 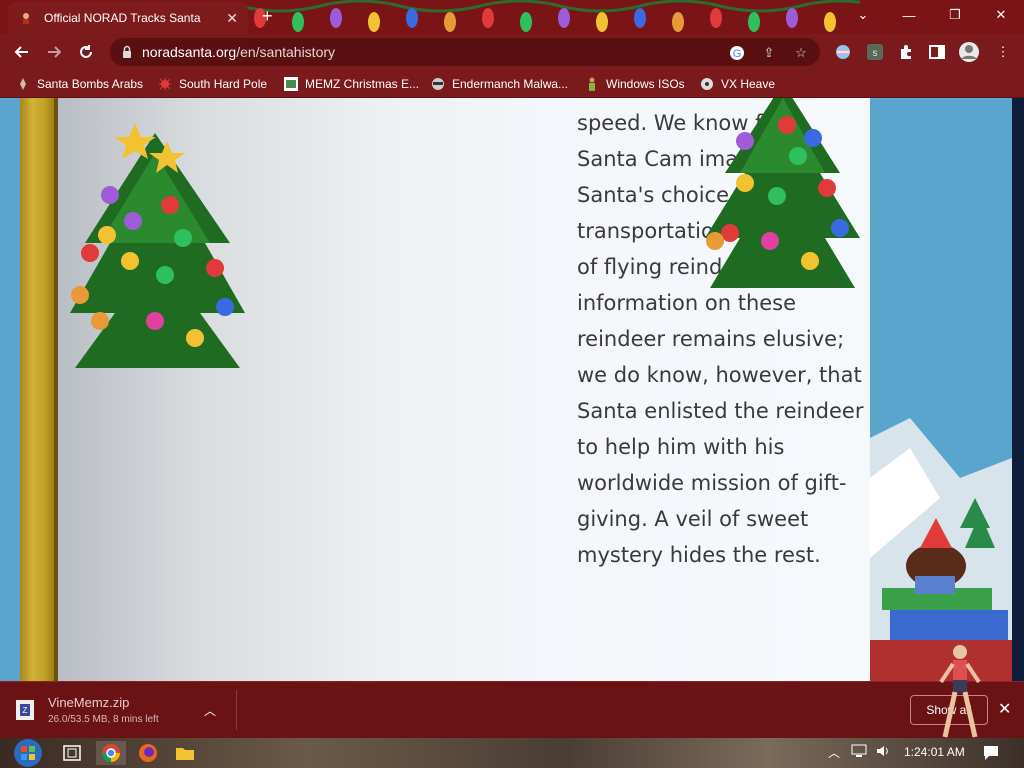 I want to click on task-view-button, so click(x=72, y=753).